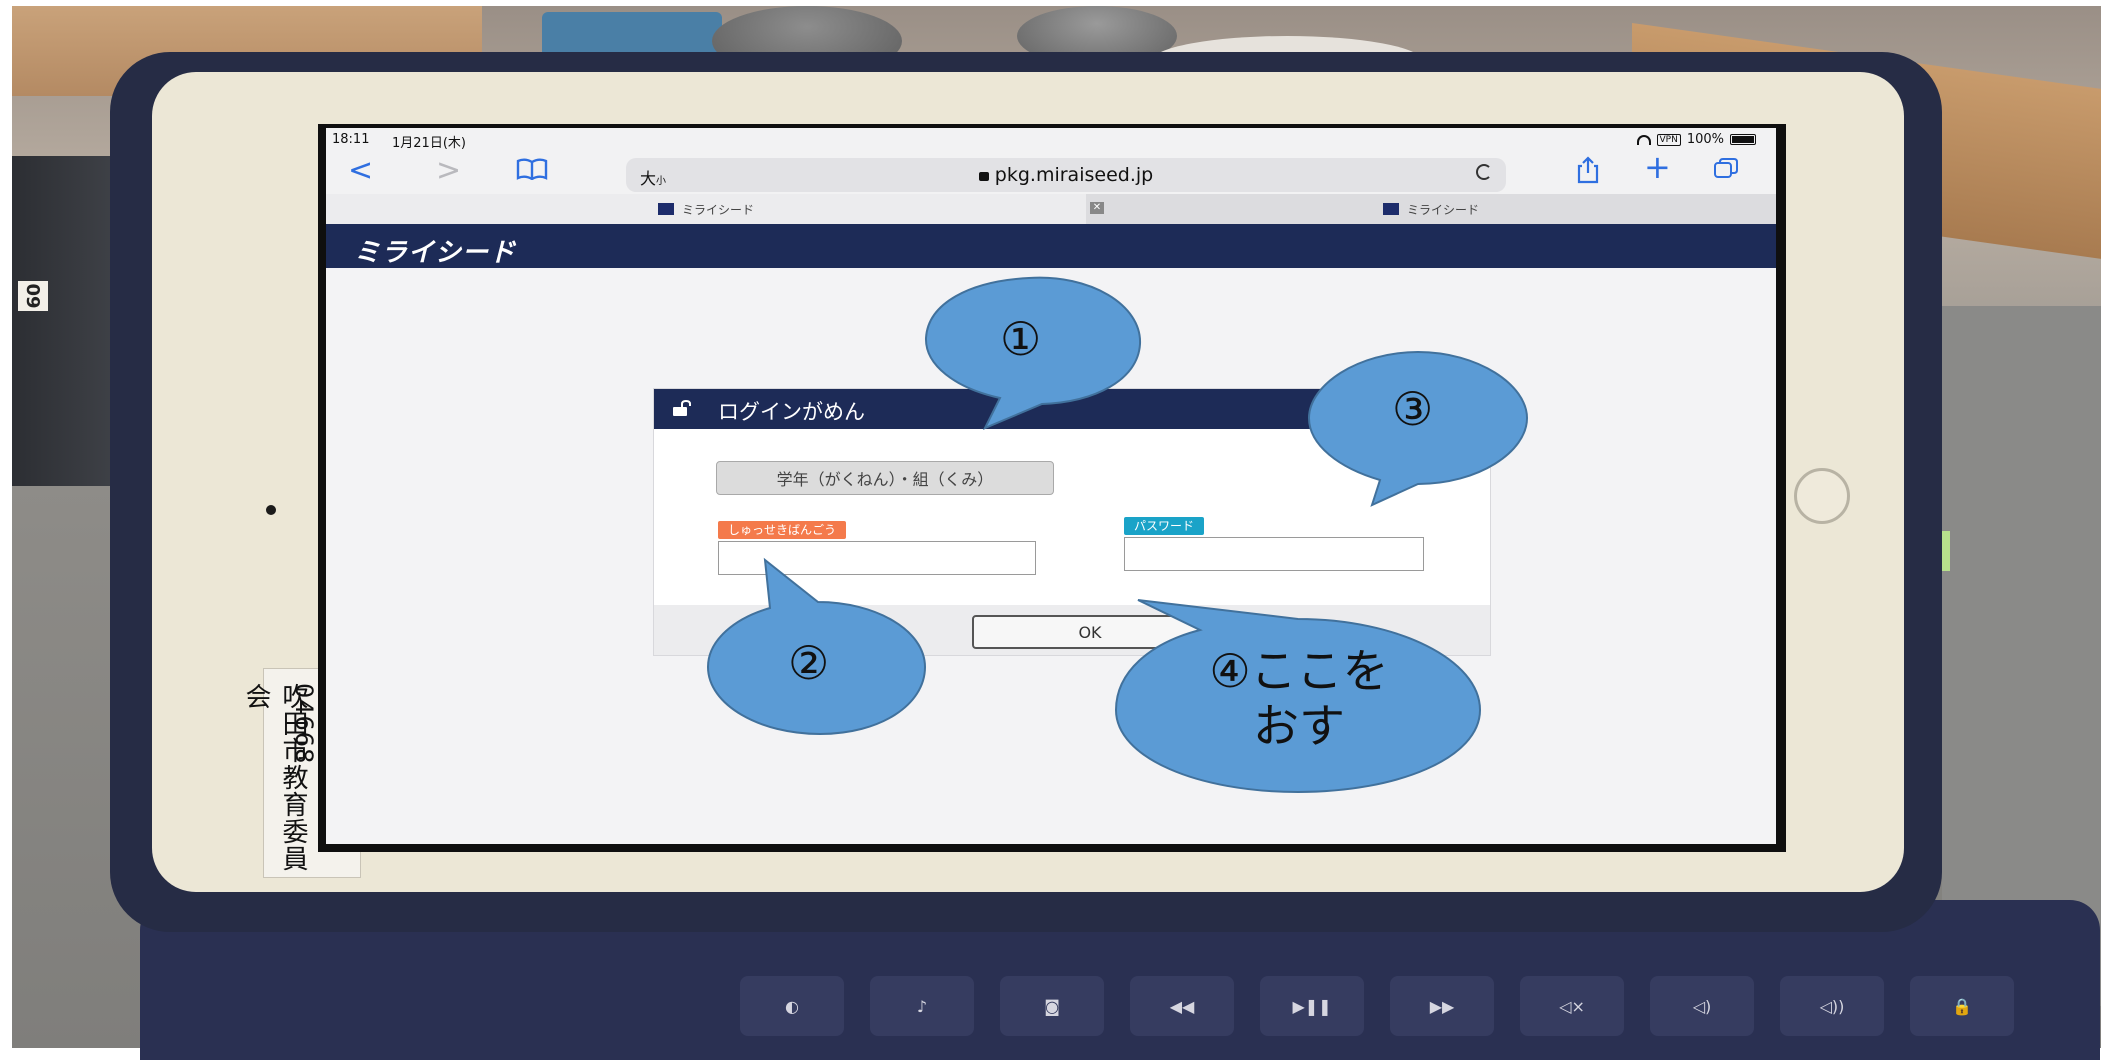 This screenshot has width=2101, height=1060. I want to click on keyboard-key: ▶▶, so click(1442, 1006).